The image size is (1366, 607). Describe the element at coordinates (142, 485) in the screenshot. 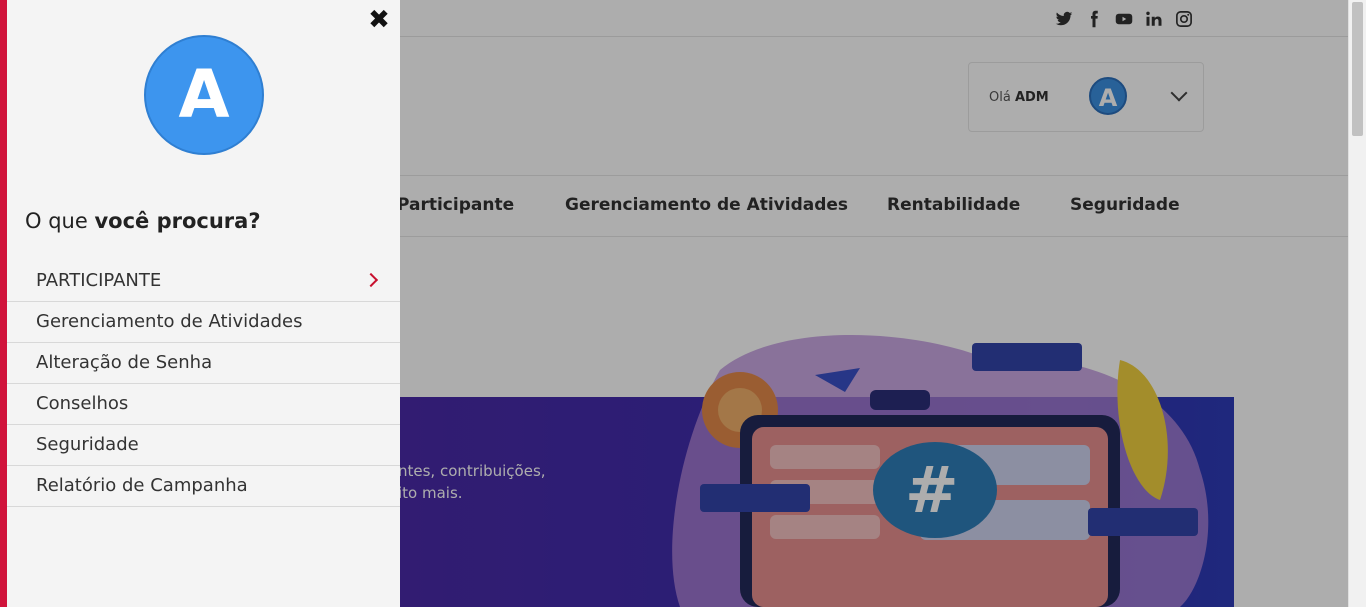

I see `menu-item-label: Relatório de Campanha` at that location.